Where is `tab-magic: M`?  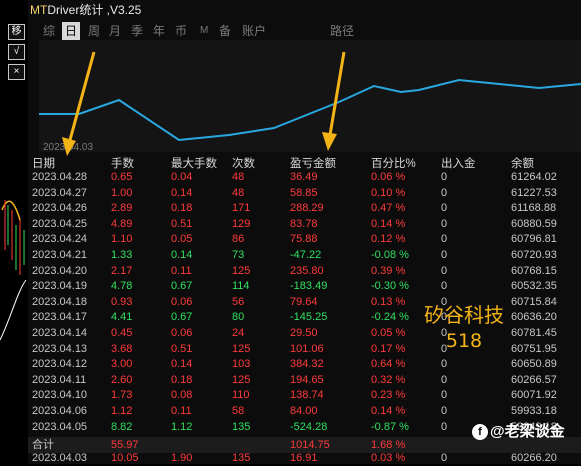 tab-magic: M is located at coordinates (204, 31).